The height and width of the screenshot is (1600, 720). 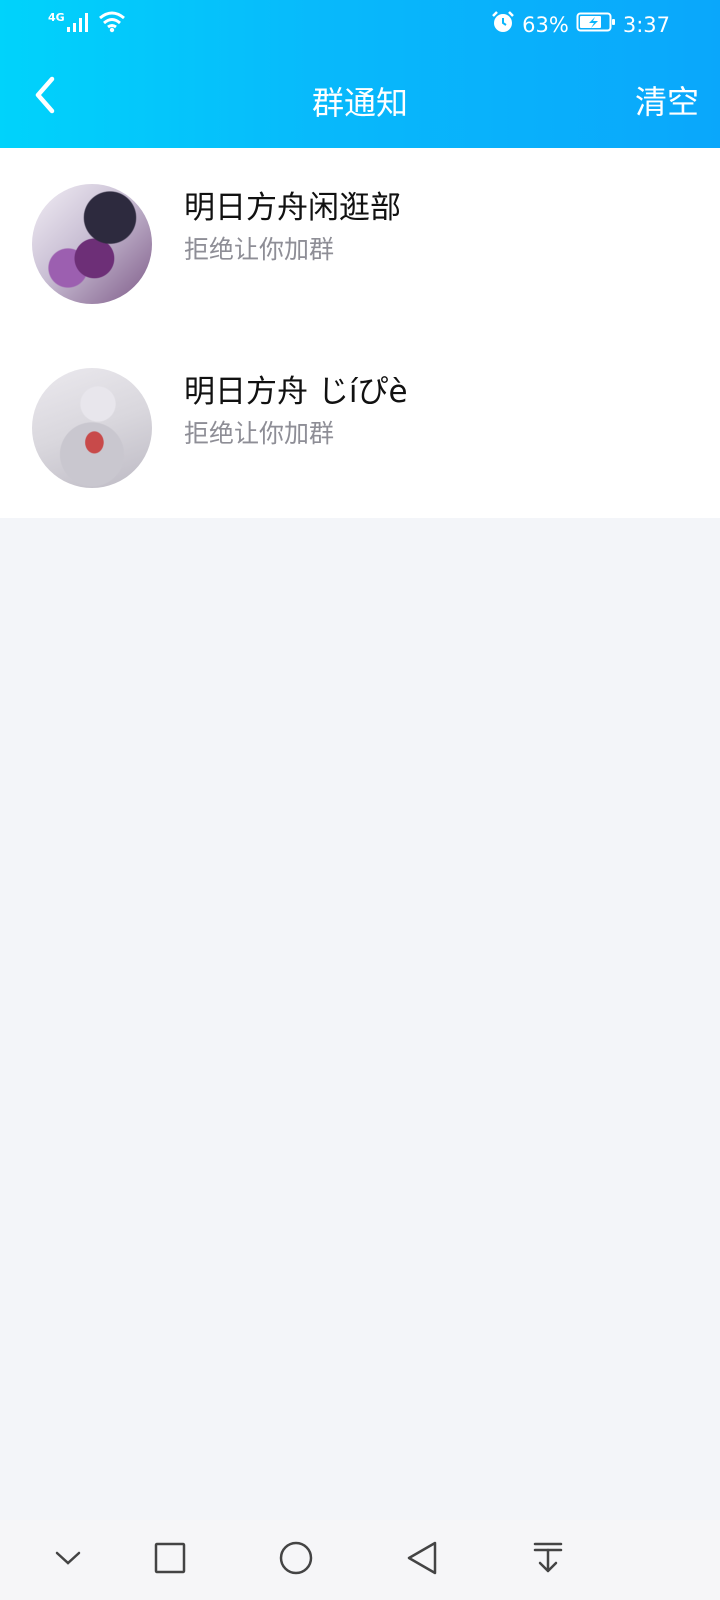 What do you see at coordinates (360, 24) in the screenshot?
I see `status-bar: 4G 63% 3:37` at bounding box center [360, 24].